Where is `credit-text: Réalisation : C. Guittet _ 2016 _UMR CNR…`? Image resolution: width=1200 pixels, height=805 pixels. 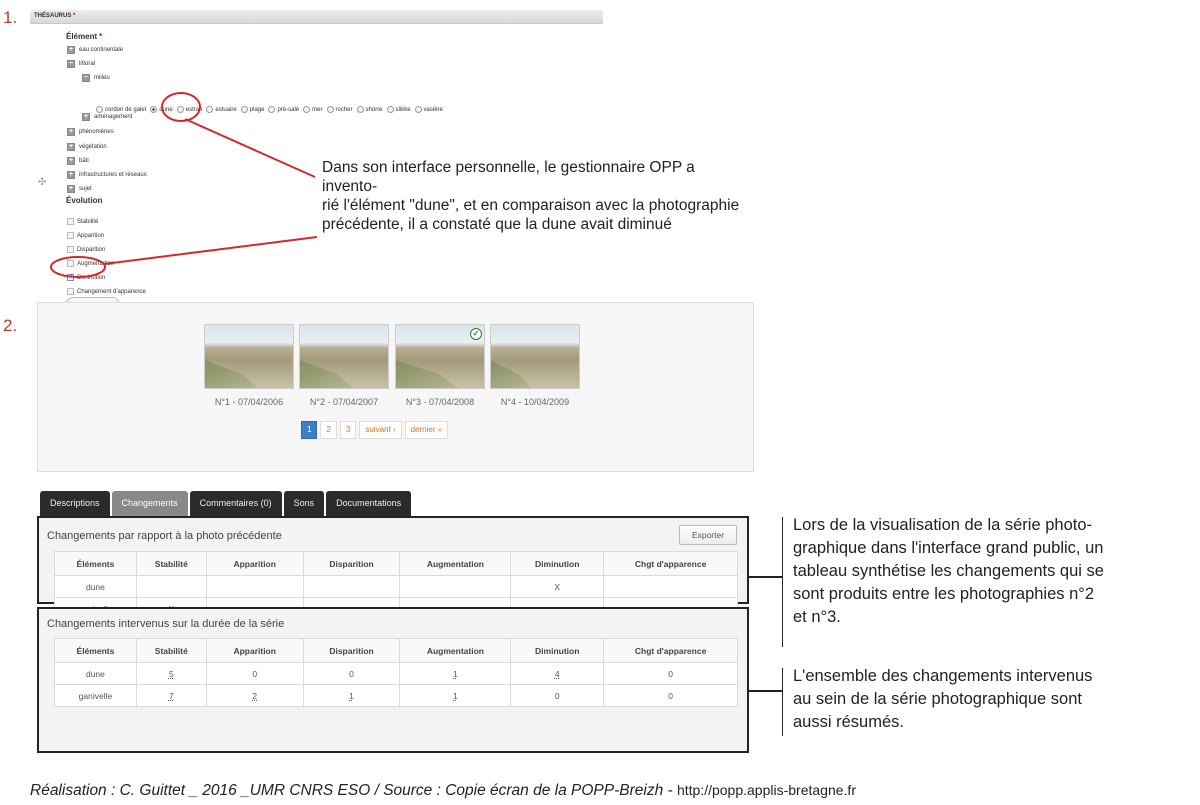
credit-text: Réalisation : C. Guittet _ 2016 _UMR CNR… is located at coordinates (353, 790).